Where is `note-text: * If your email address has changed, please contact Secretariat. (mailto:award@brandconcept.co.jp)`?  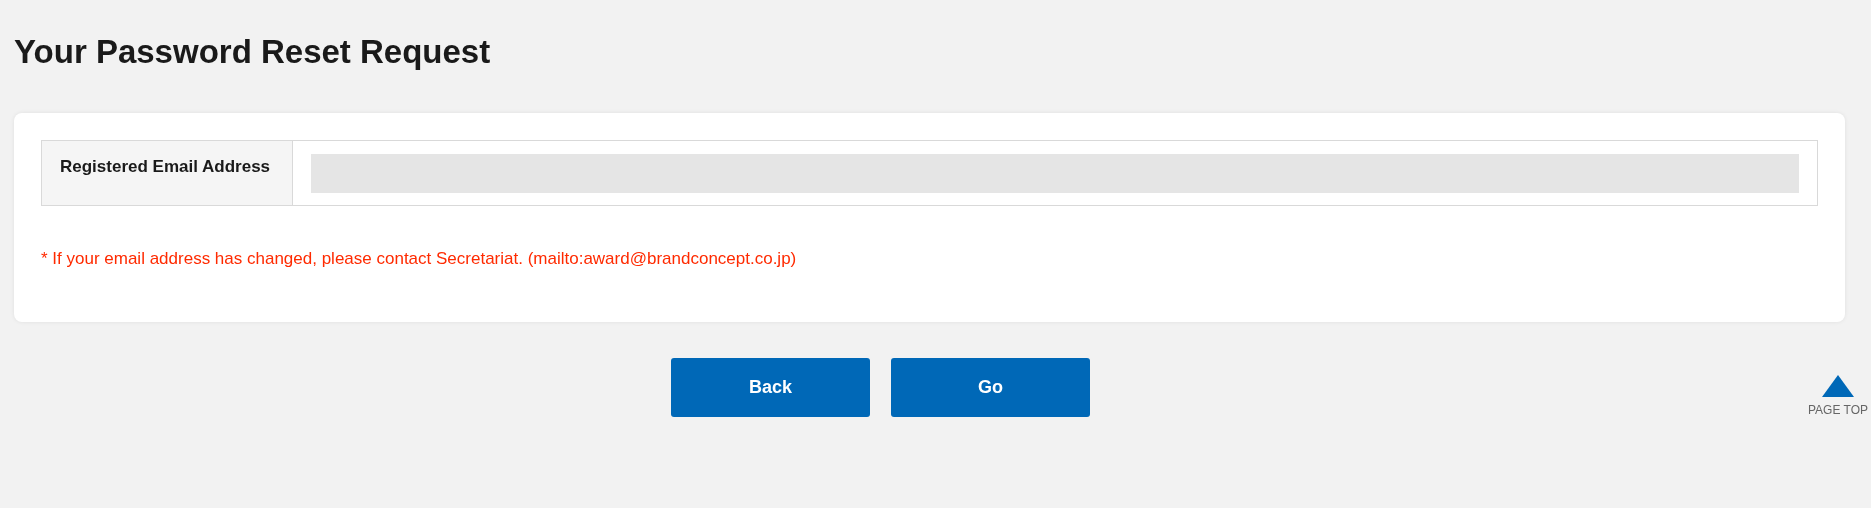
note-text: * If your email address has changed, please contact Secretariat. (mailto:award@brandconcept.co.jp) is located at coordinates (419, 259).